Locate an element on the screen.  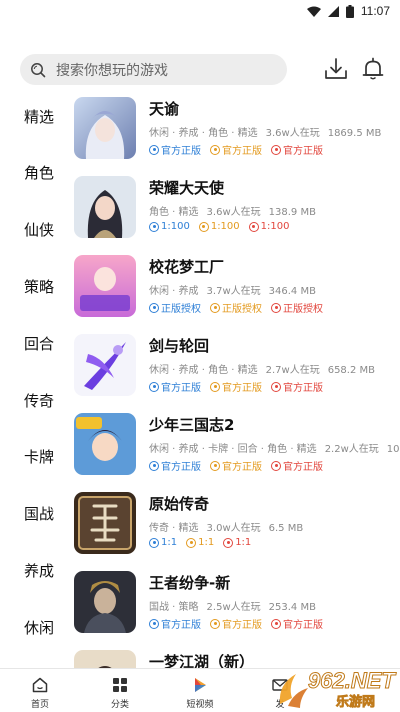
game-icon-tianyu is located at coordinates (105, 128).